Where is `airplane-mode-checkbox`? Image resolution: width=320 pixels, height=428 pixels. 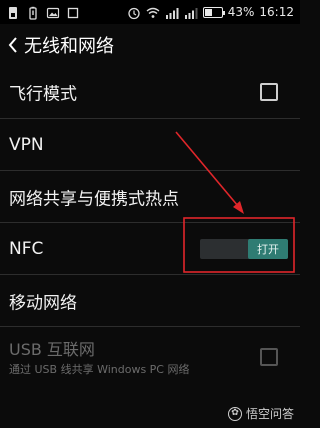
airplane-mode-checkbox is located at coordinates (269, 92).